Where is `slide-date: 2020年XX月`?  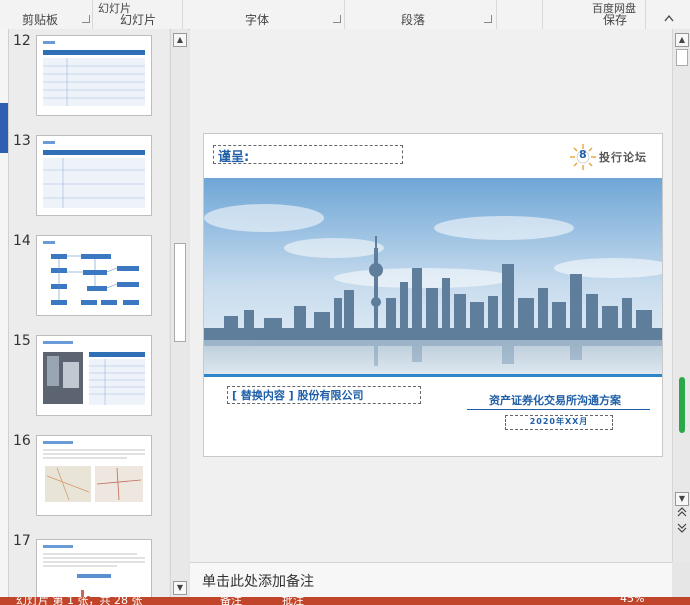
slide-date: 2020年XX月 is located at coordinates (559, 421).